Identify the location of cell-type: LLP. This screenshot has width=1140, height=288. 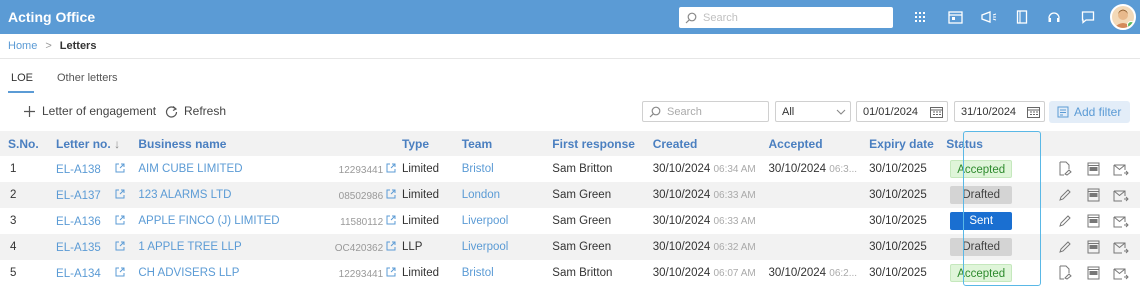
(412, 247).